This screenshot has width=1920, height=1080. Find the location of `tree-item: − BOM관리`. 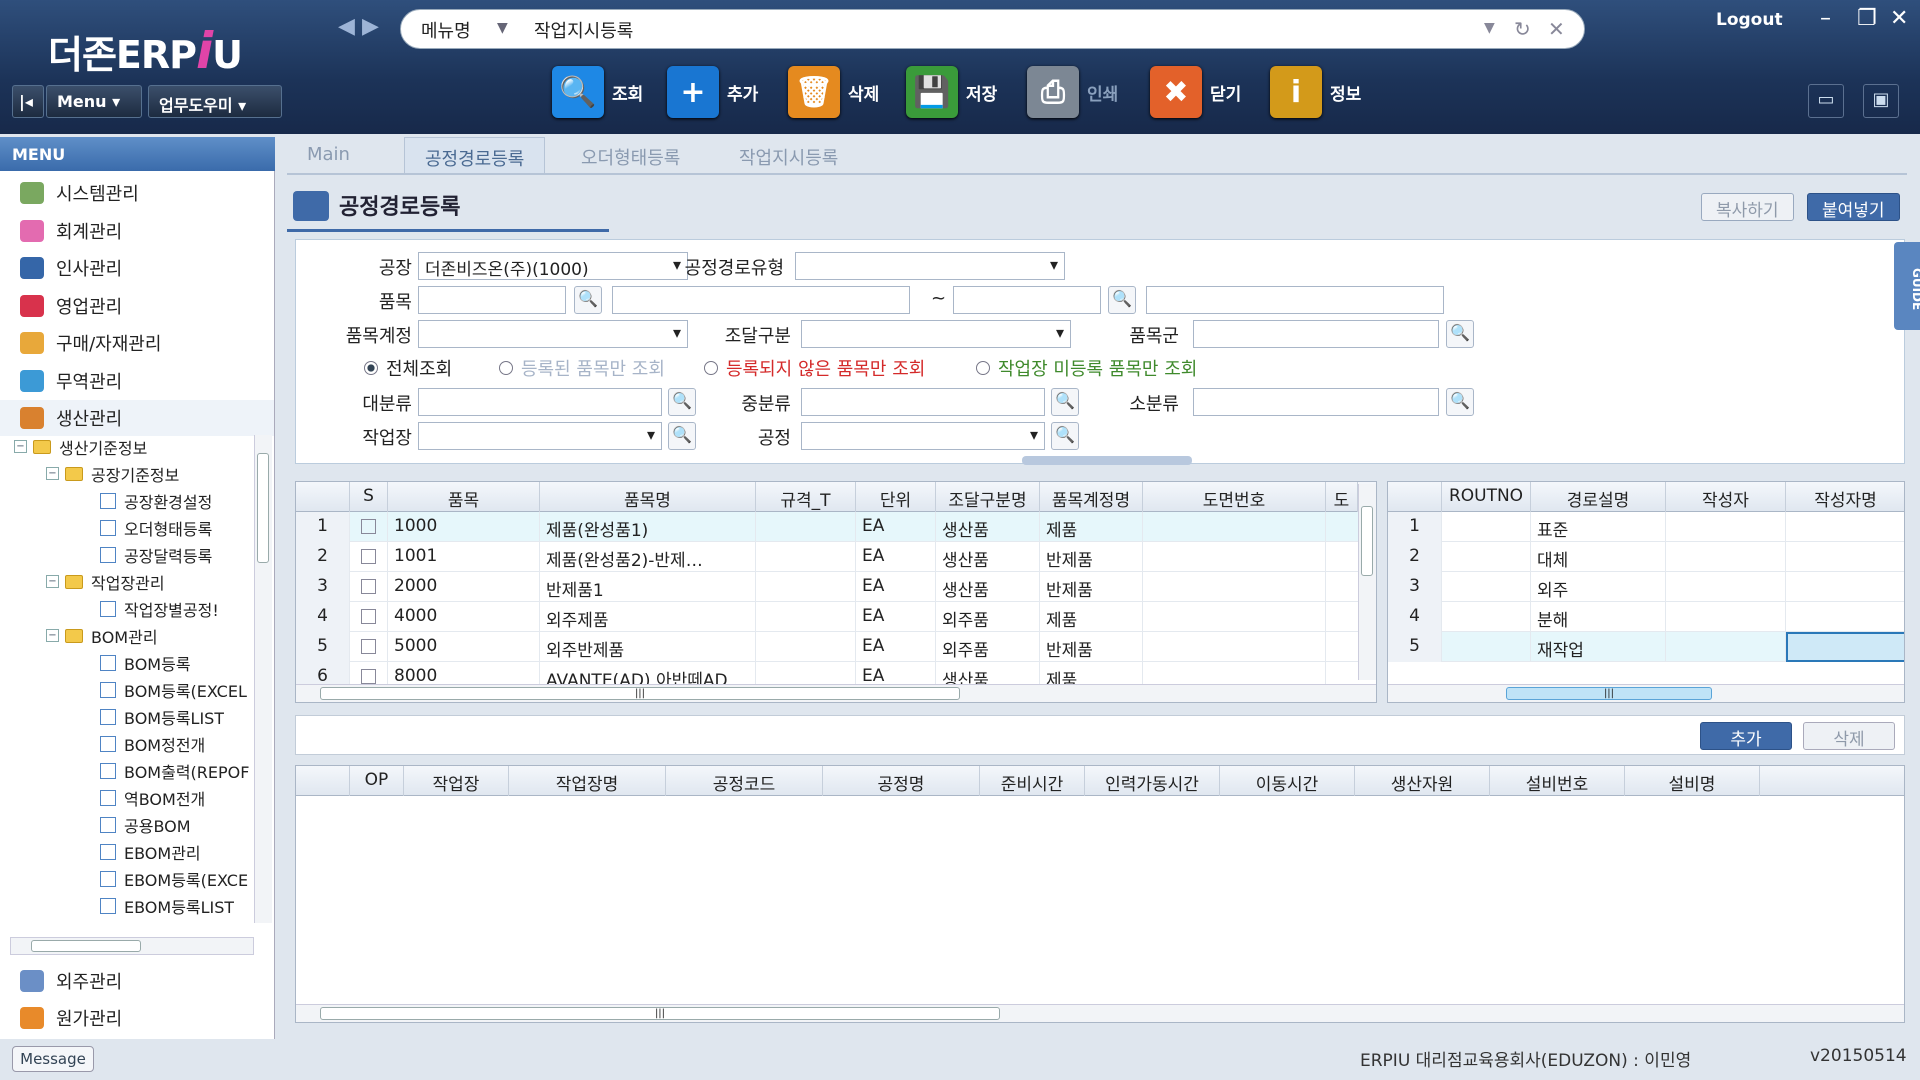

tree-item: − BOM관리 is located at coordinates (102, 635).